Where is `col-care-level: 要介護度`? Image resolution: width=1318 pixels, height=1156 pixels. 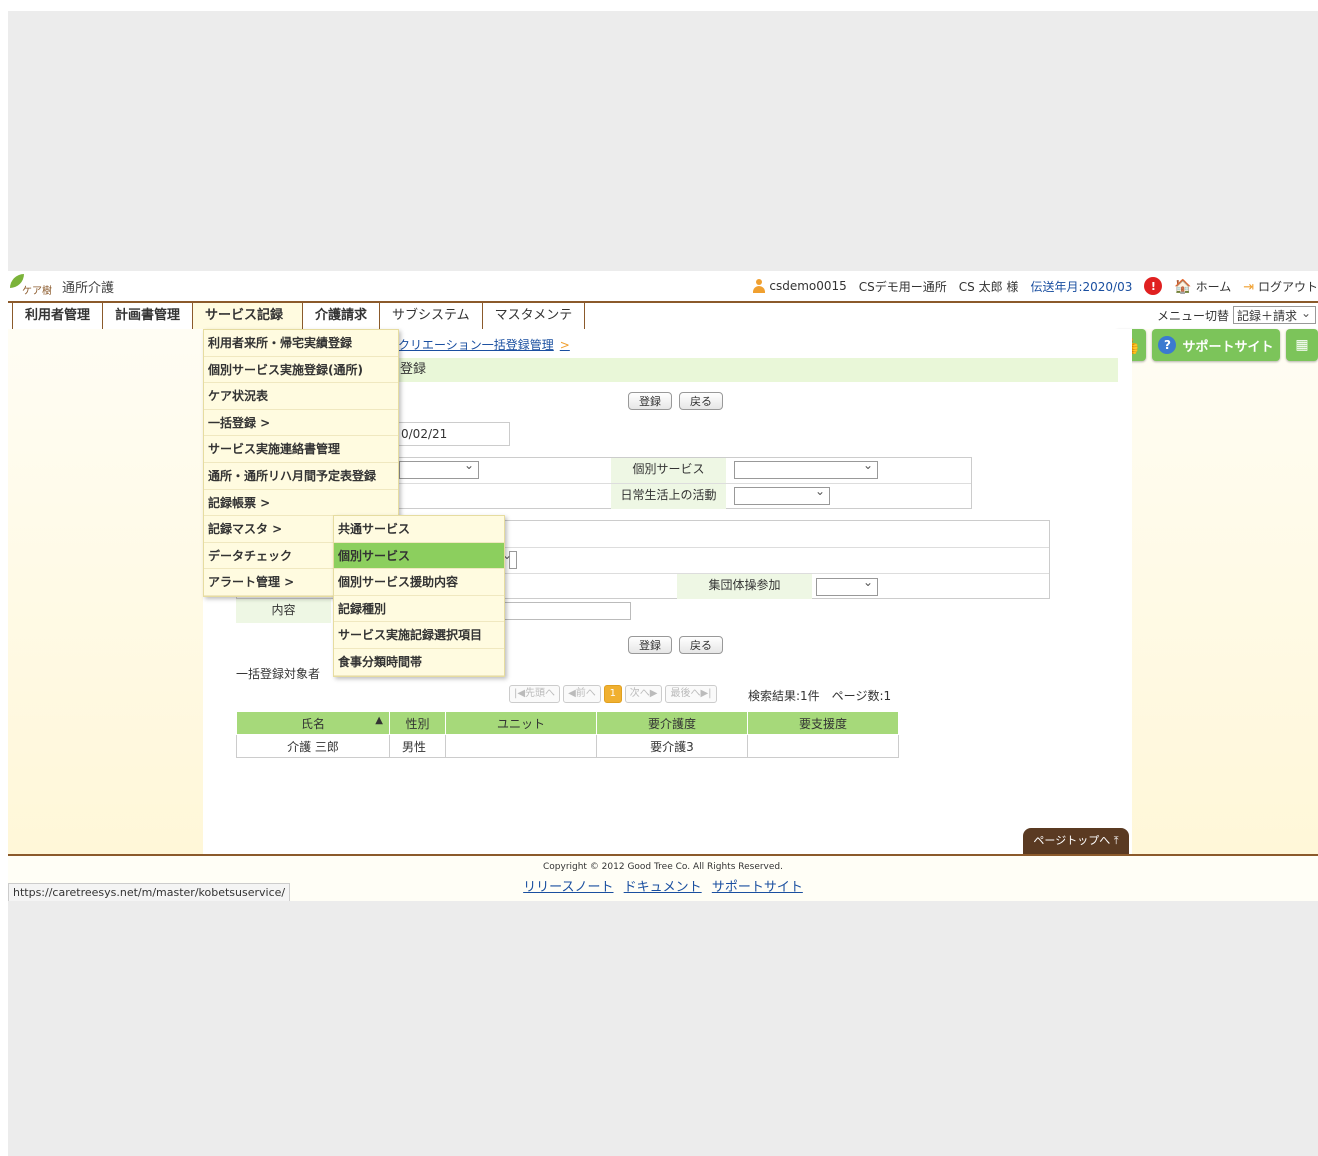 col-care-level: 要介護度 is located at coordinates (672, 723).